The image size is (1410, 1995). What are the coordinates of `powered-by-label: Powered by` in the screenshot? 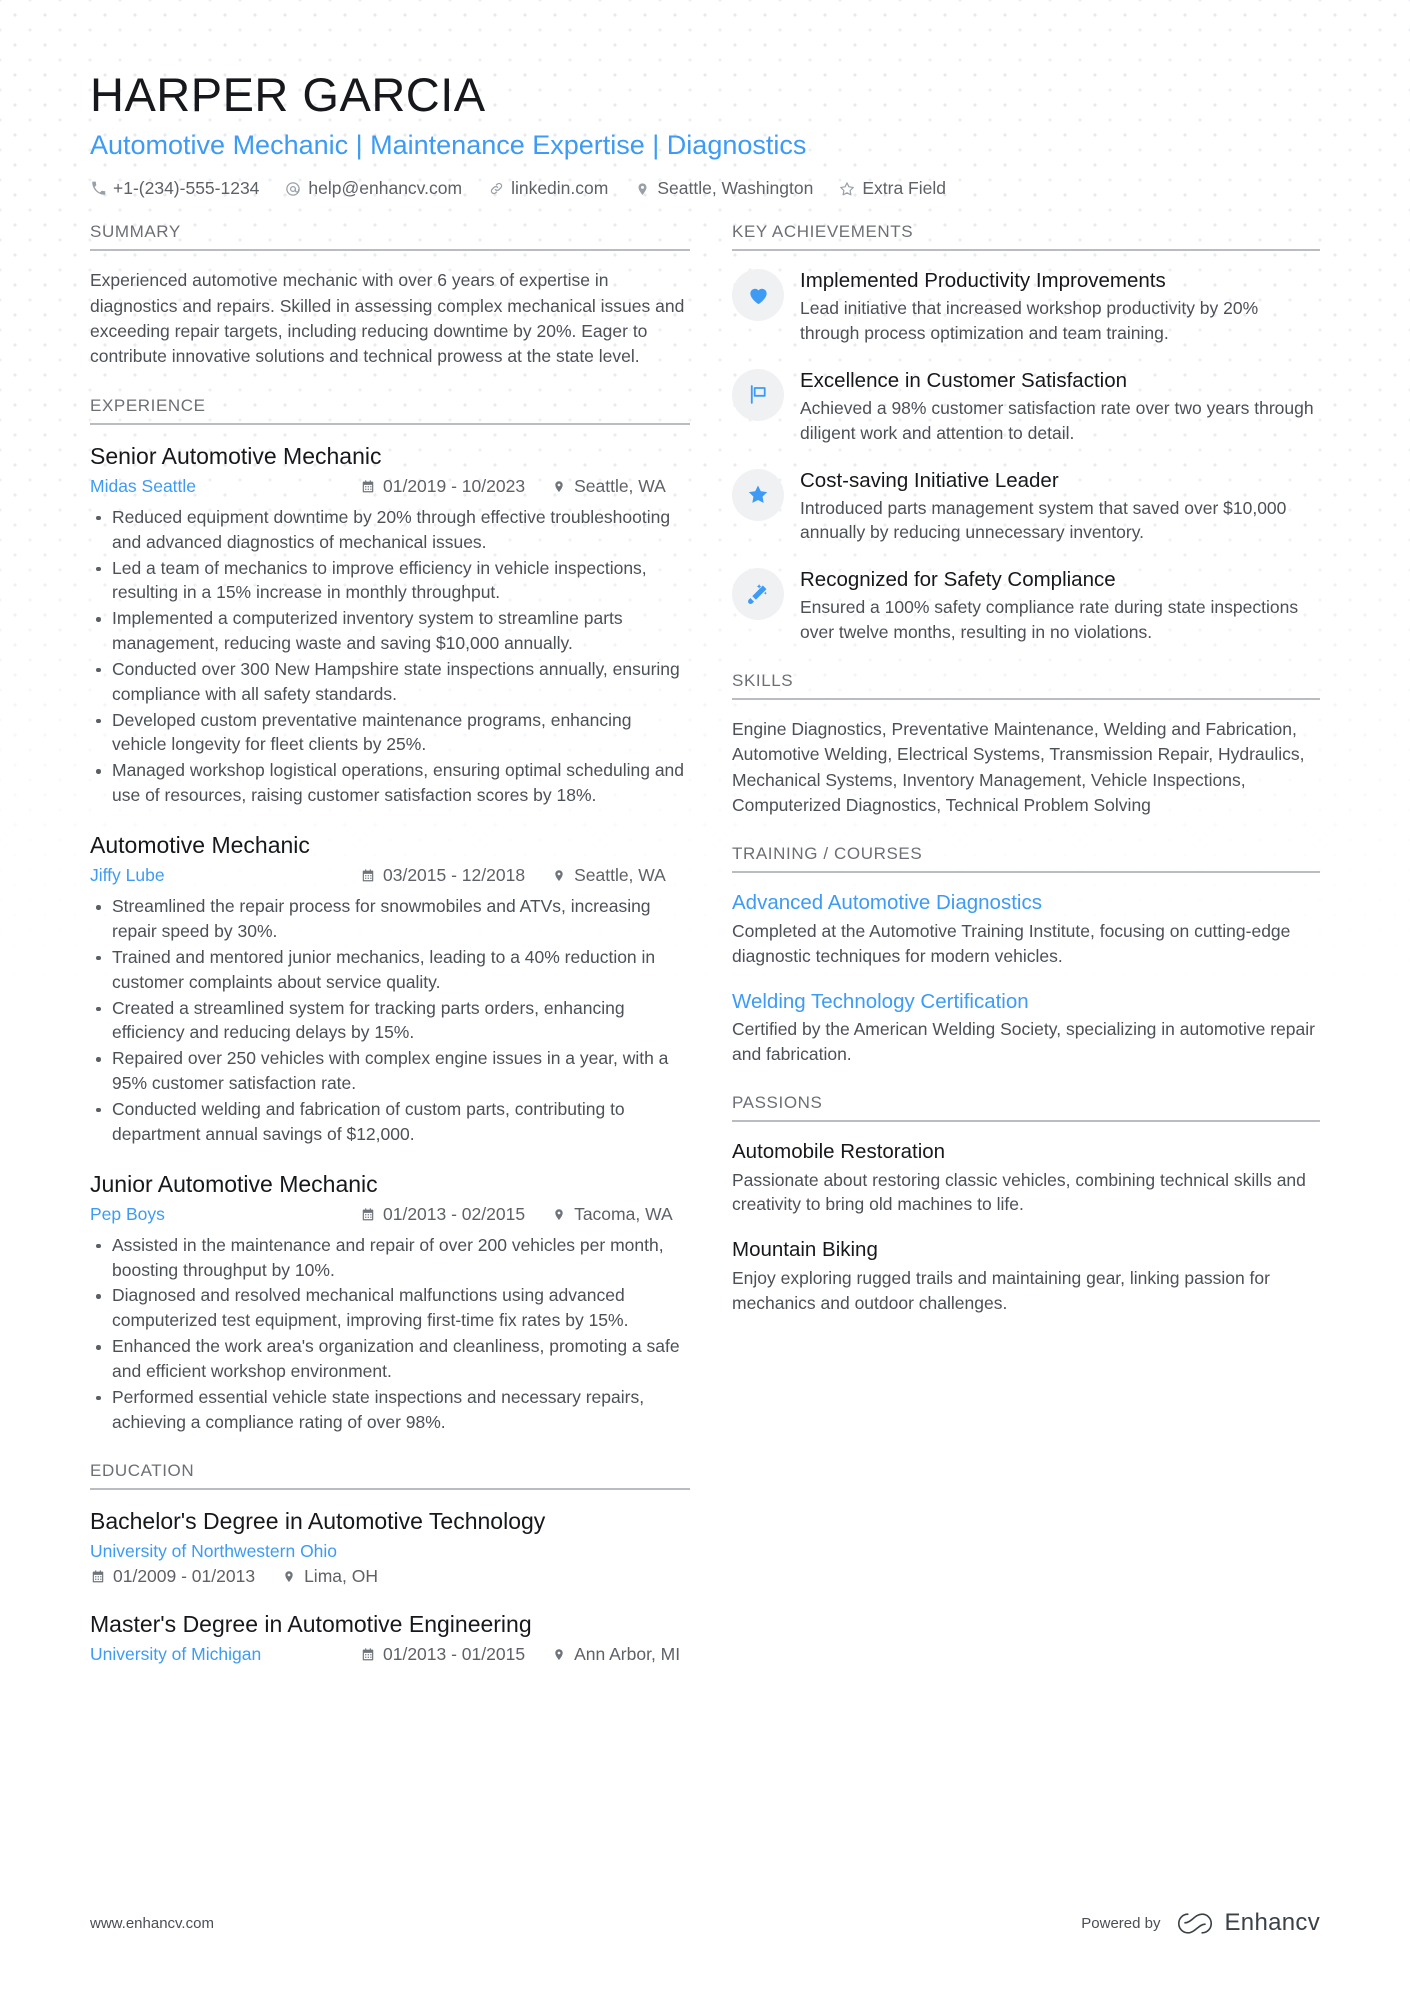 It's located at (1121, 1923).